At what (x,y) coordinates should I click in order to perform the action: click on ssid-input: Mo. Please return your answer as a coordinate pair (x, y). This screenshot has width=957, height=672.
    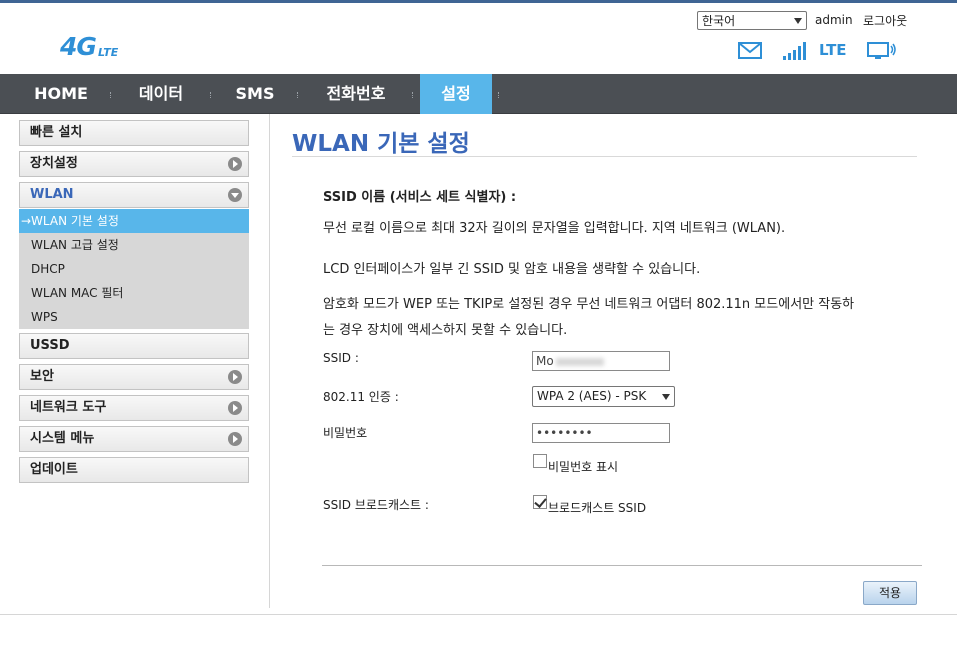
    Looking at the image, I should click on (601, 361).